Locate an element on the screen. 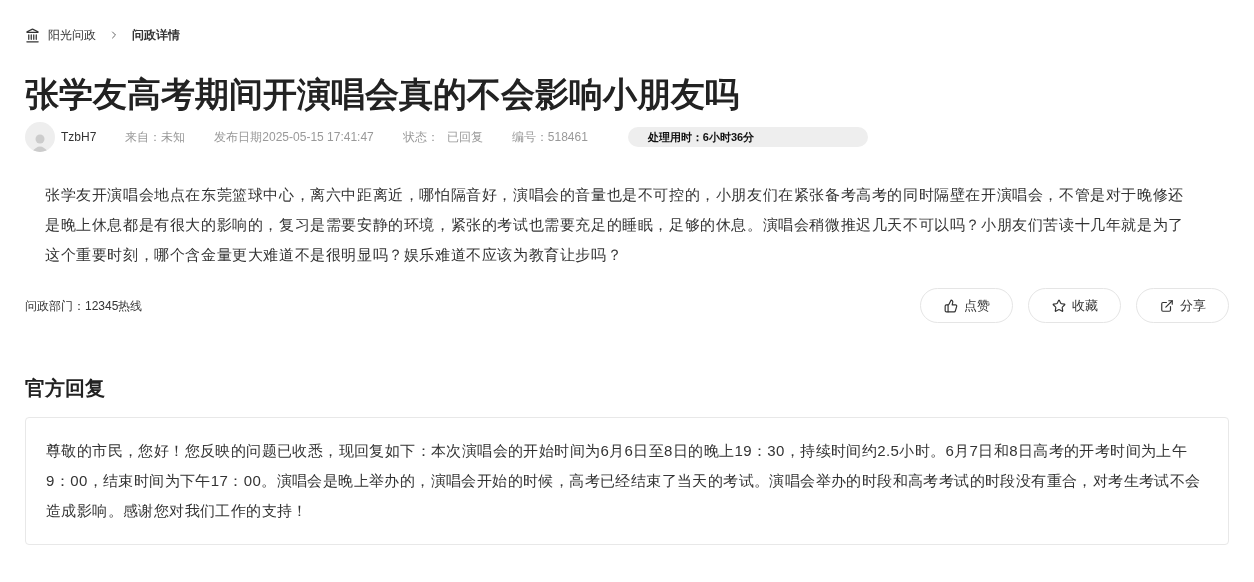 The image size is (1254, 582). share-button: 分享 is located at coordinates (1182, 305).